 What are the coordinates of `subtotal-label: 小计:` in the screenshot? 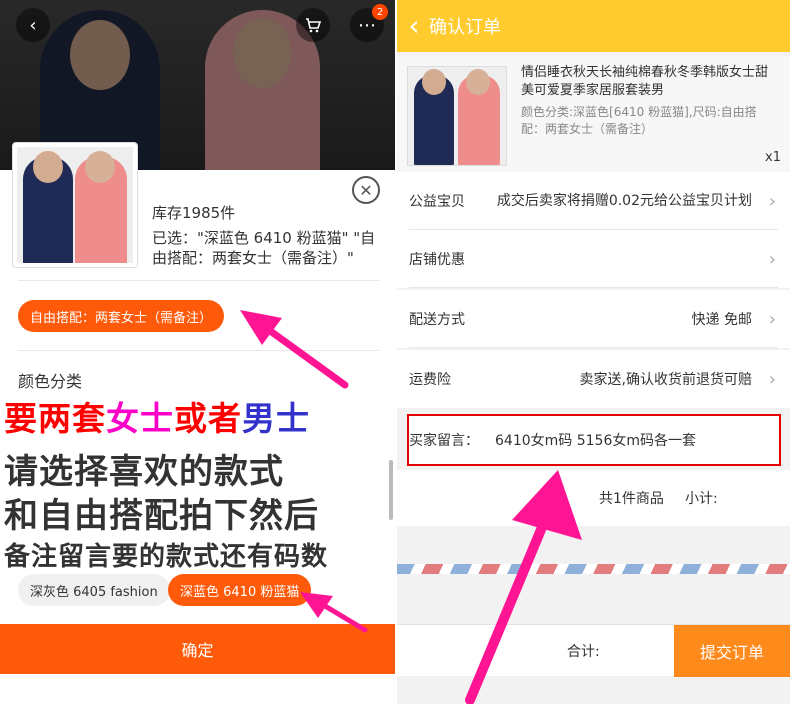 It's located at (701, 499).